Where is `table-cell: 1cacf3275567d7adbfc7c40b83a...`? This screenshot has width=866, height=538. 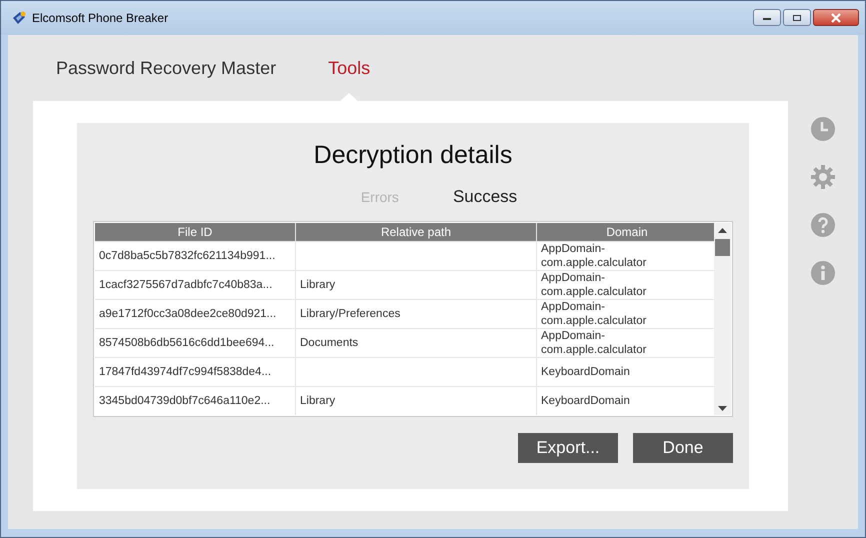 table-cell: 1cacf3275567d7adbfc7c40b83a... is located at coordinates (195, 285).